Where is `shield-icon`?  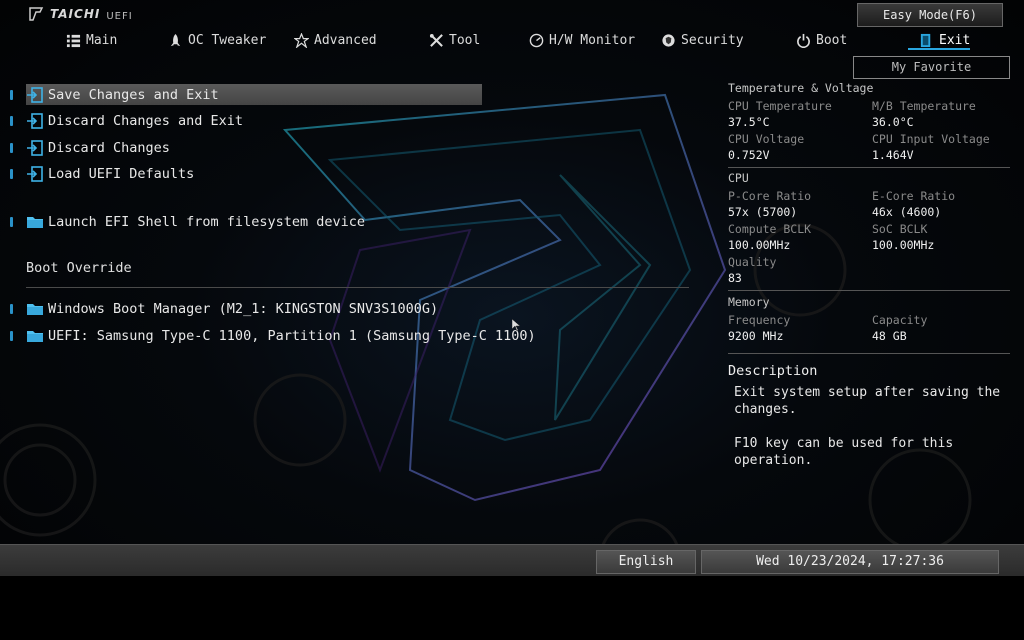 shield-icon is located at coordinates (668, 40).